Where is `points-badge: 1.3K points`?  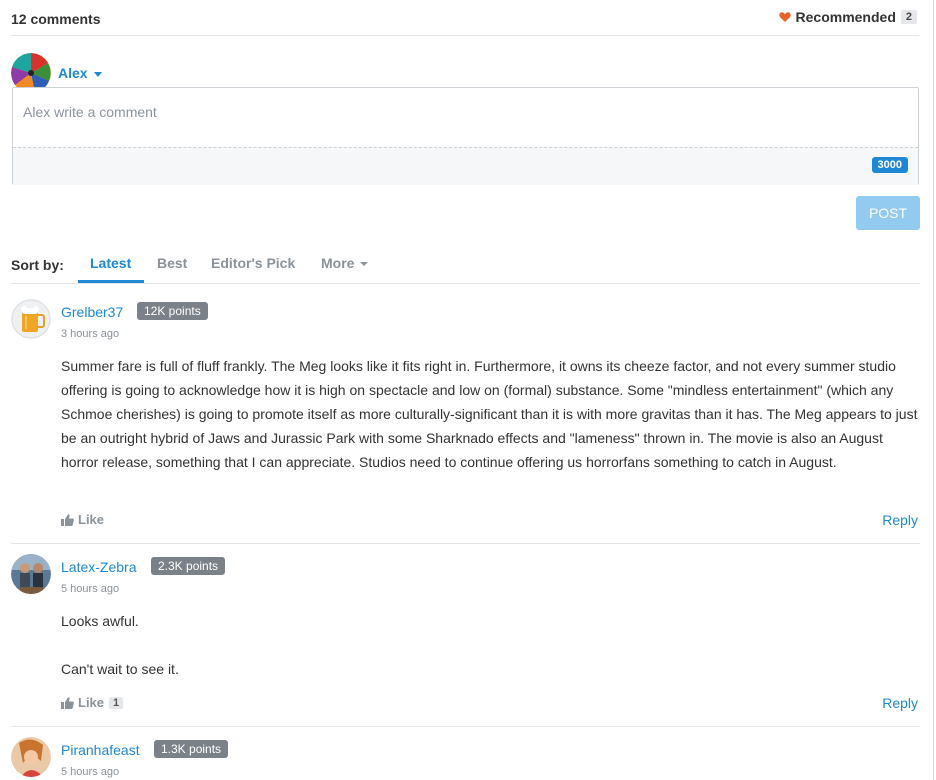 points-badge: 1.3K points is located at coordinates (191, 749).